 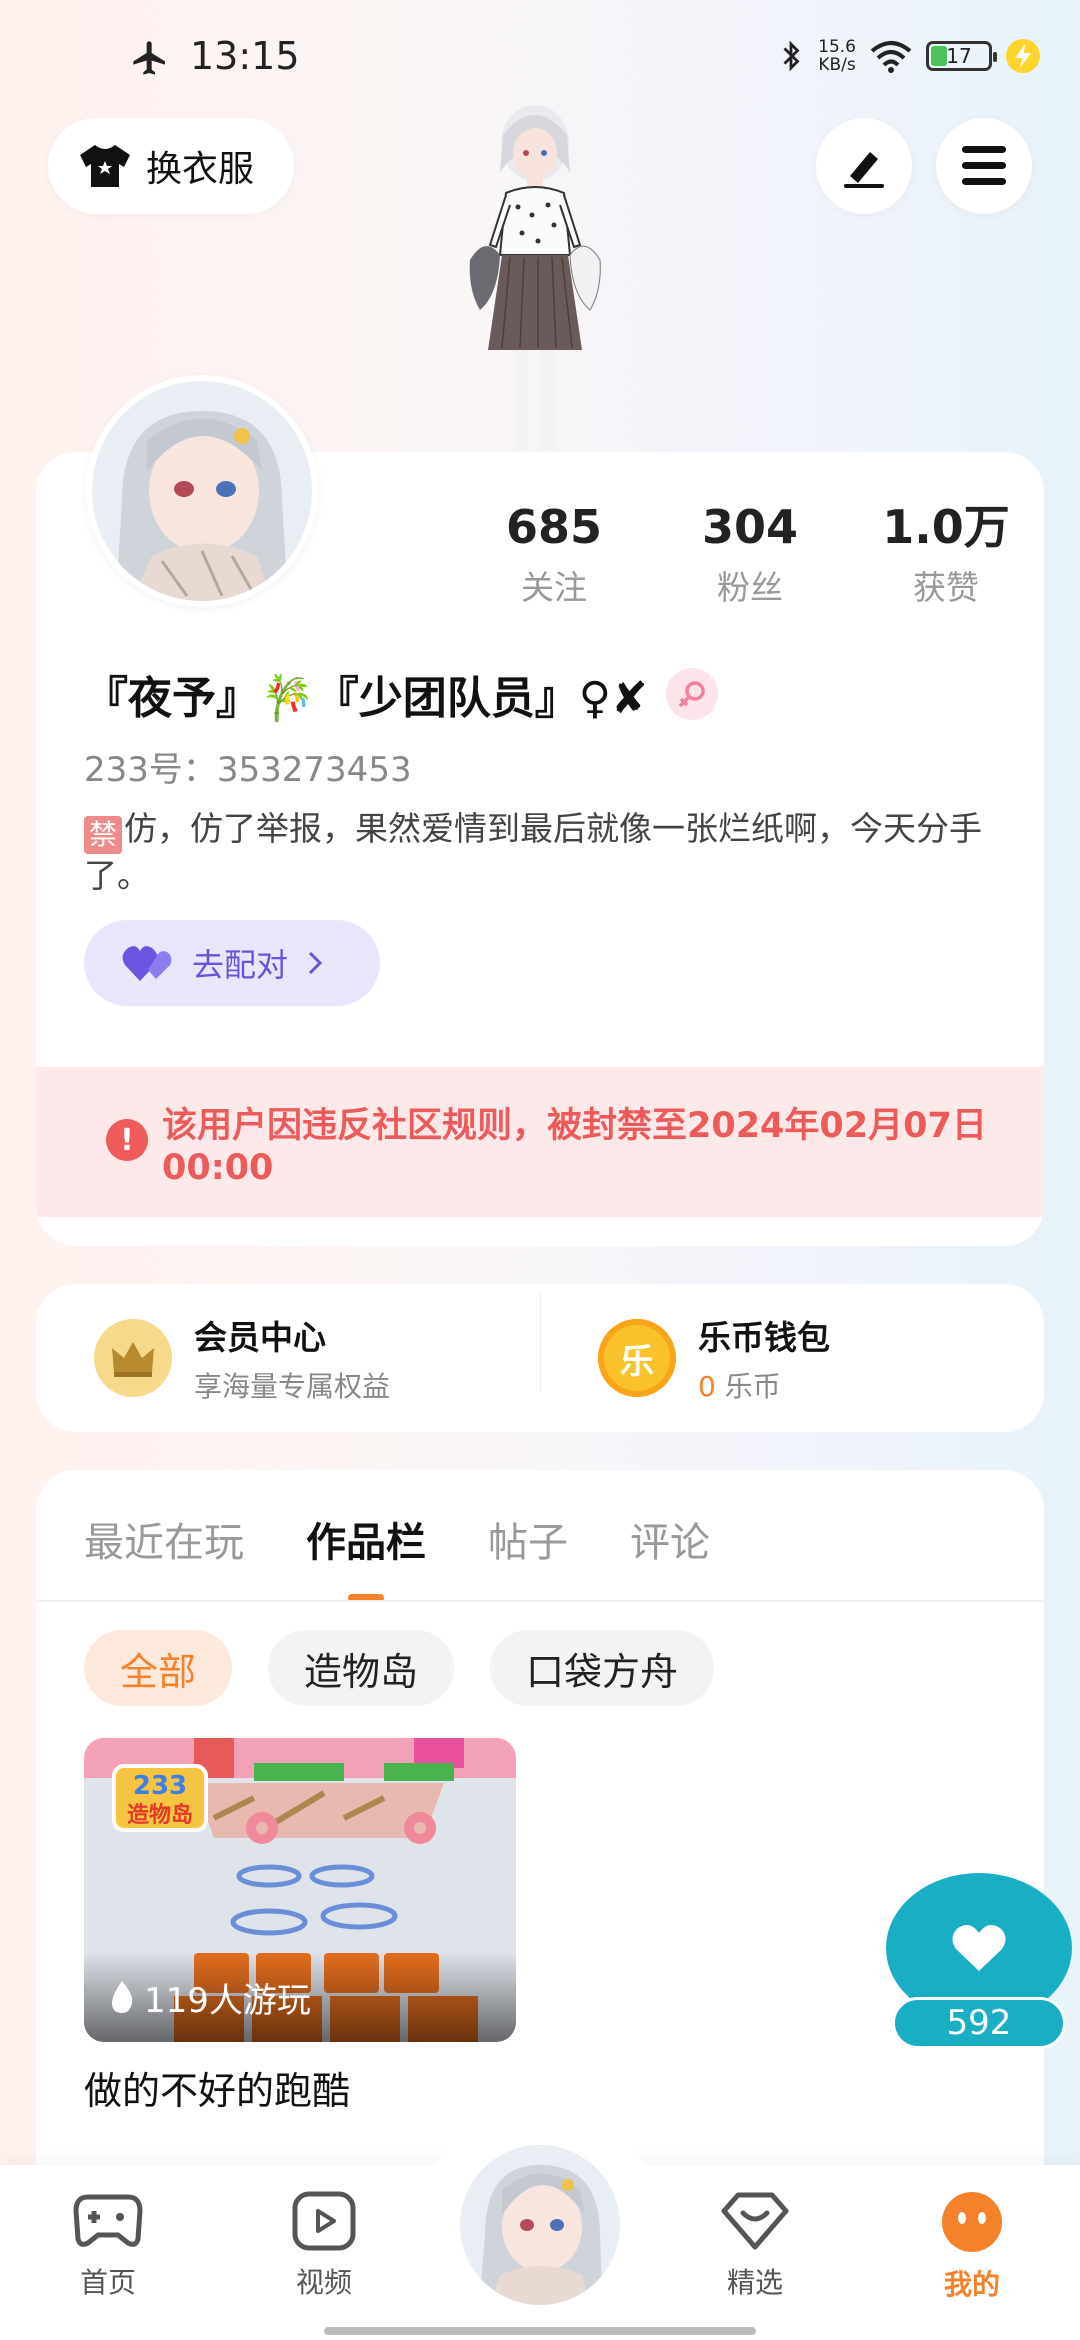 What do you see at coordinates (670, 1539) in the screenshot?
I see `tab-comments: 评论` at bounding box center [670, 1539].